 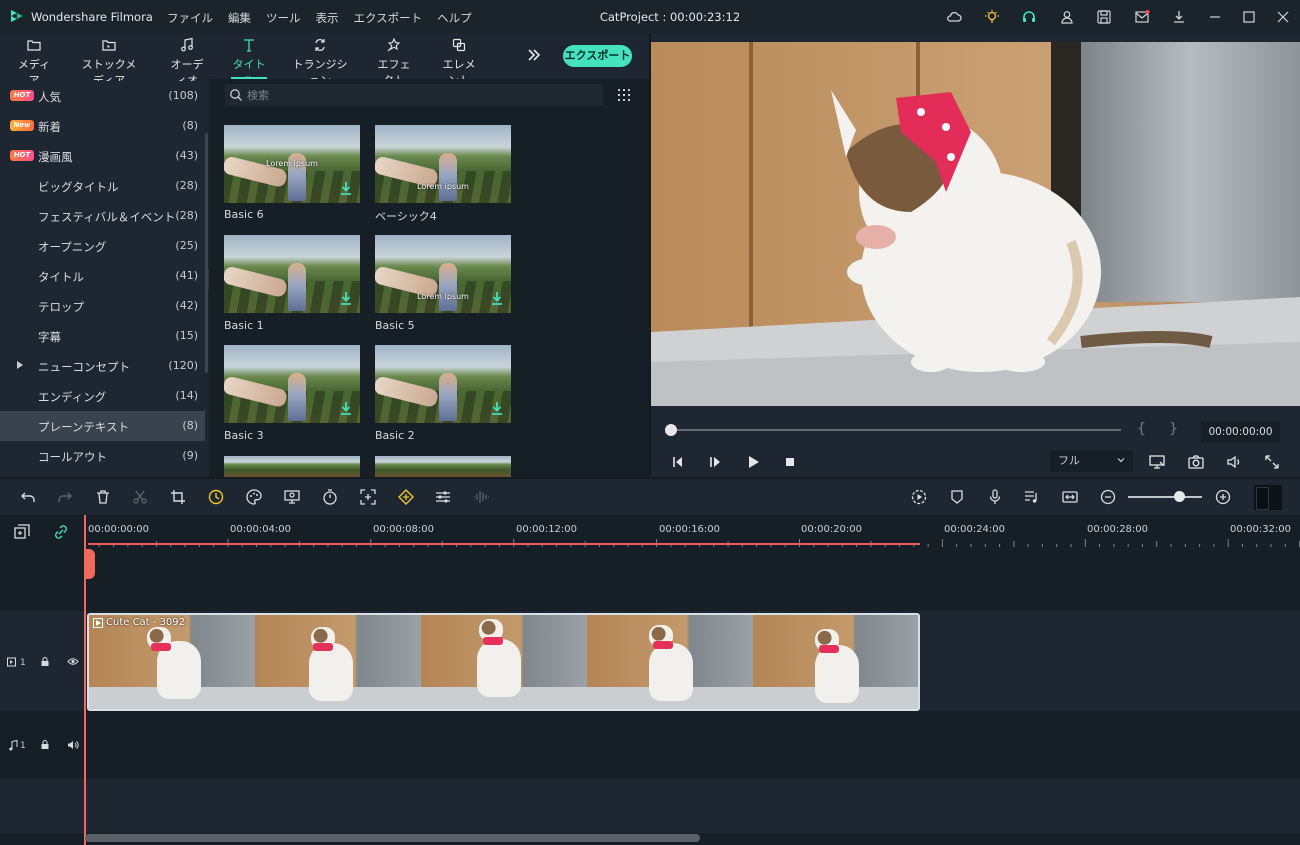 I want to click on zoom-slider-track, so click(x=1165, y=497).